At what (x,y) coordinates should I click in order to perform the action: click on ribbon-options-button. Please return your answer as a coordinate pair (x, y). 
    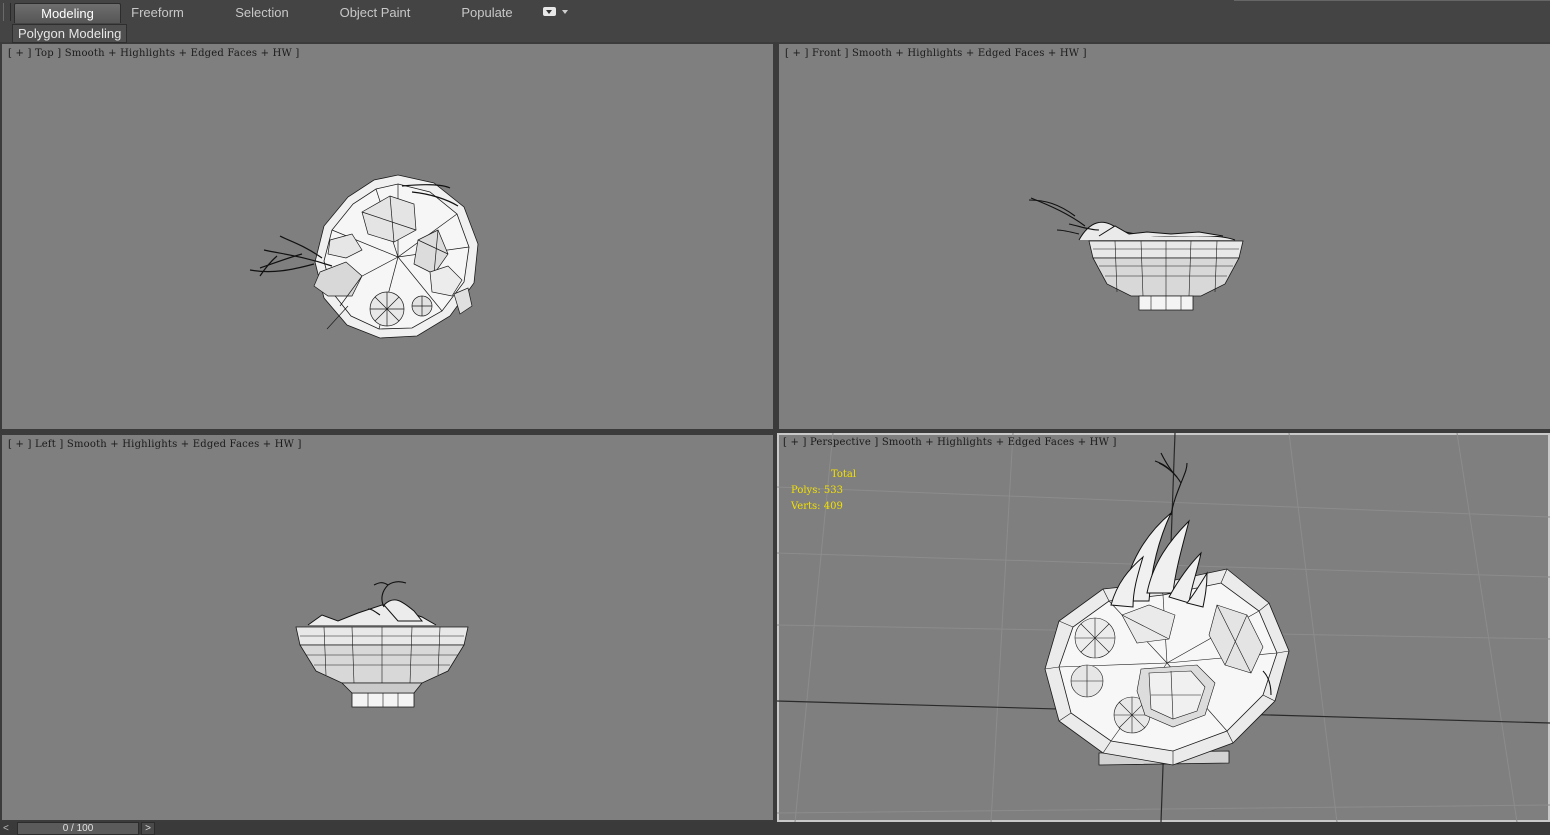
    Looking at the image, I should click on (556, 12).